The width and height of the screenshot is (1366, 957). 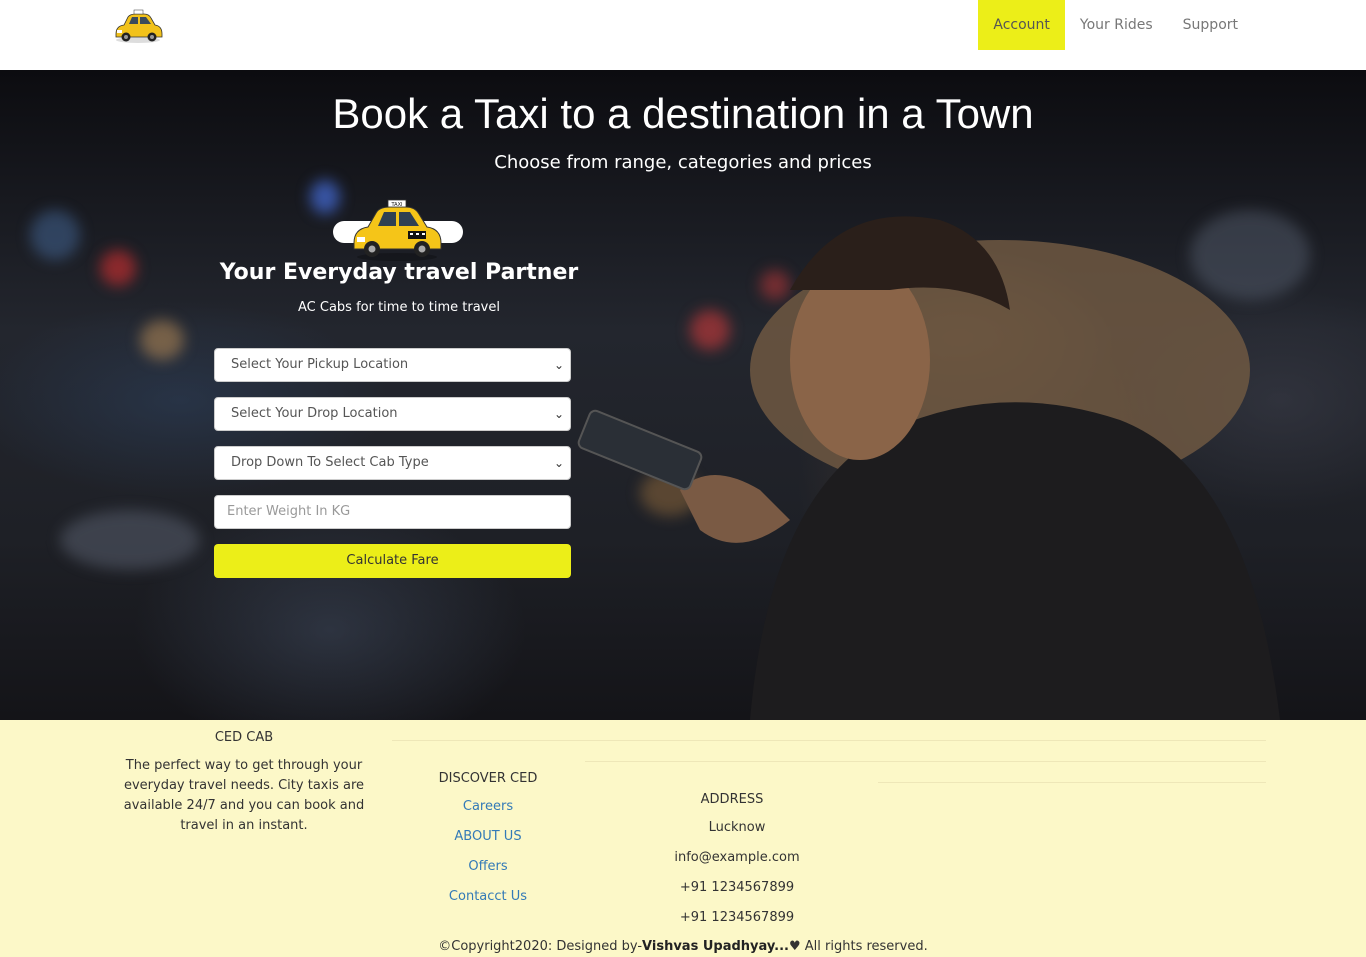 I want to click on nav-account: Account, so click(x=1021, y=25).